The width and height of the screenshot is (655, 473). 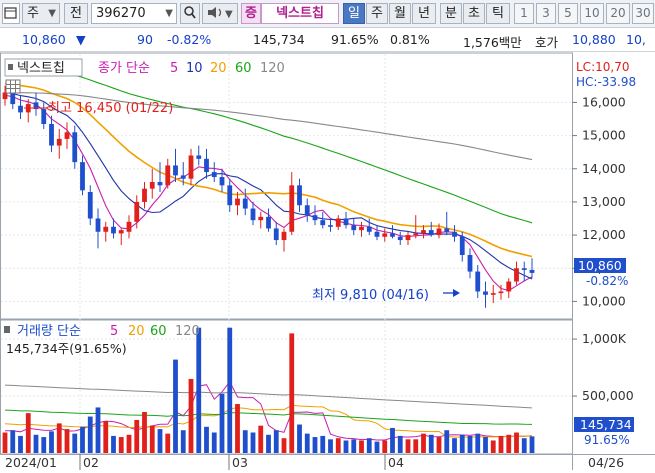 I want to click on panel-handle-icon, so click(x=10, y=67).